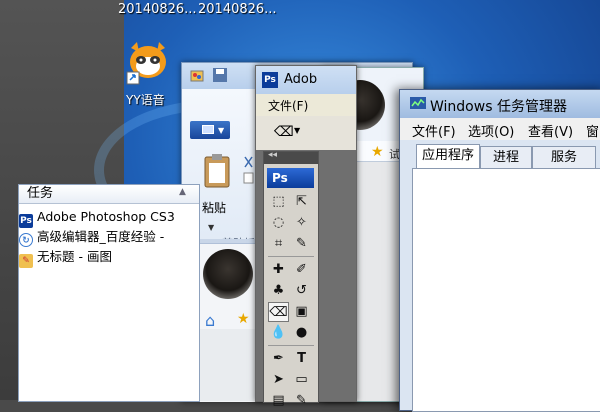 The image size is (600, 412). I want to click on photoshop-options-bar: ⌫ ▼, so click(306, 133).